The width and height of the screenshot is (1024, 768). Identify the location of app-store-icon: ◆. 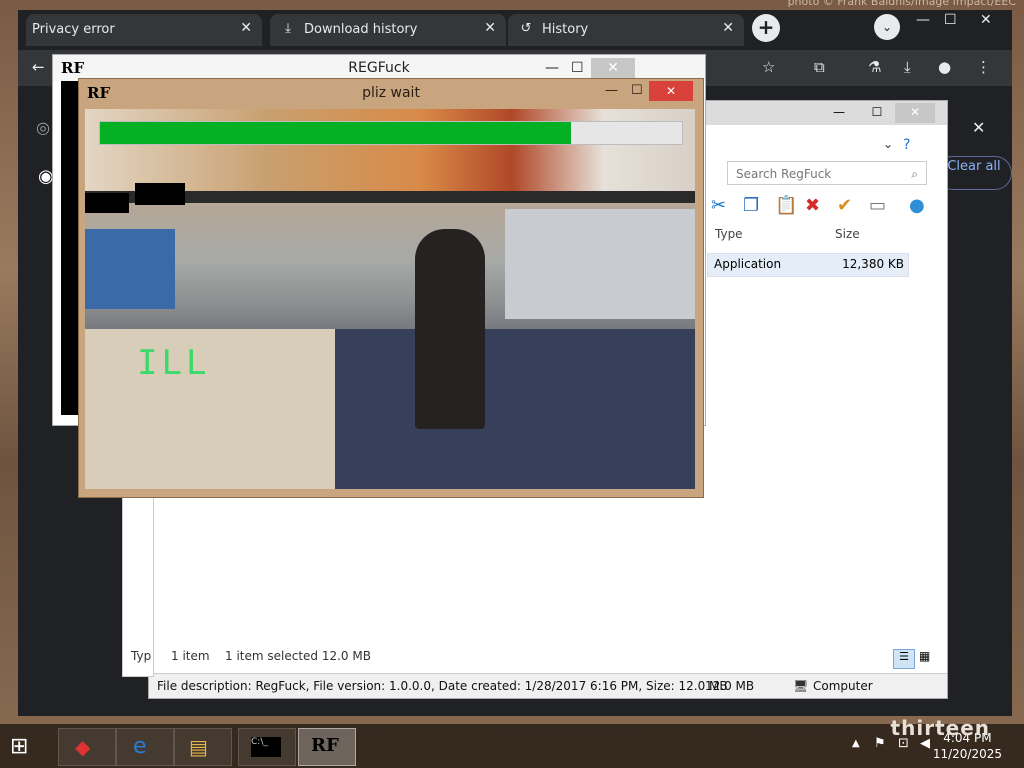
(83, 747).